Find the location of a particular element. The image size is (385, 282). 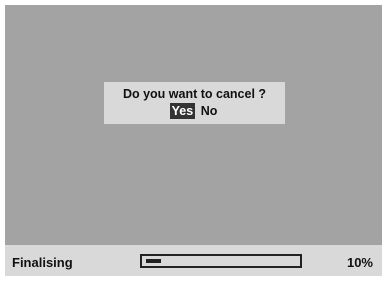

yes-option: Yes is located at coordinates (182, 111).